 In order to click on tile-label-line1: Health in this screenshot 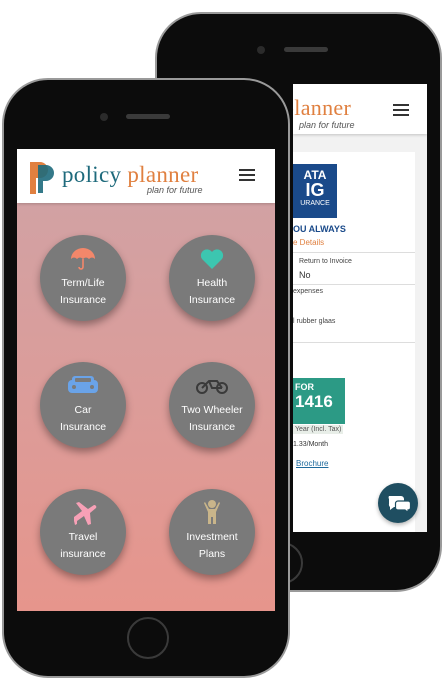, I will do `click(212, 283)`.